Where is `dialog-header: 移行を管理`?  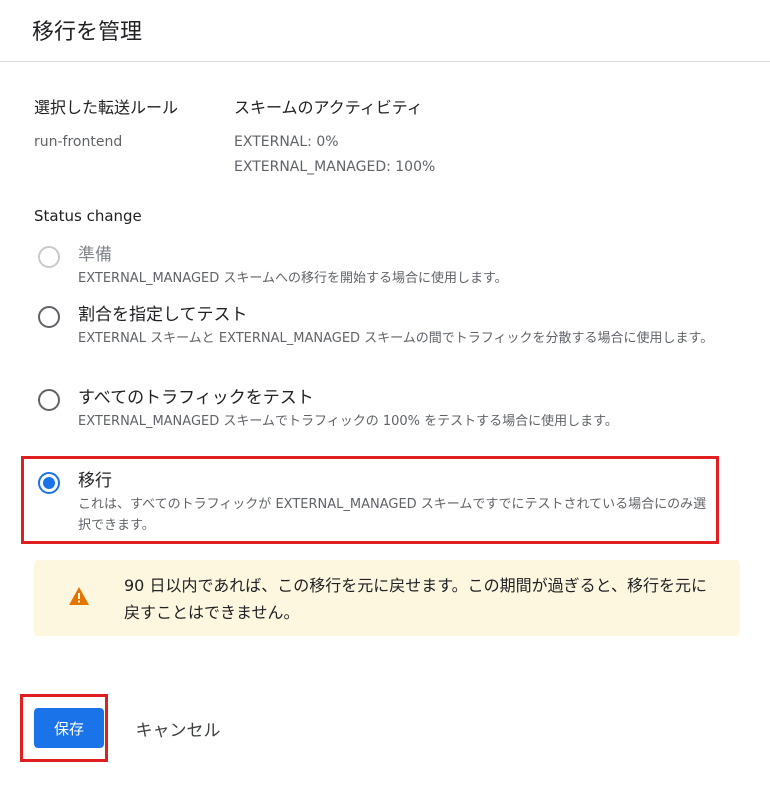
dialog-header: 移行を管理 is located at coordinates (385, 31).